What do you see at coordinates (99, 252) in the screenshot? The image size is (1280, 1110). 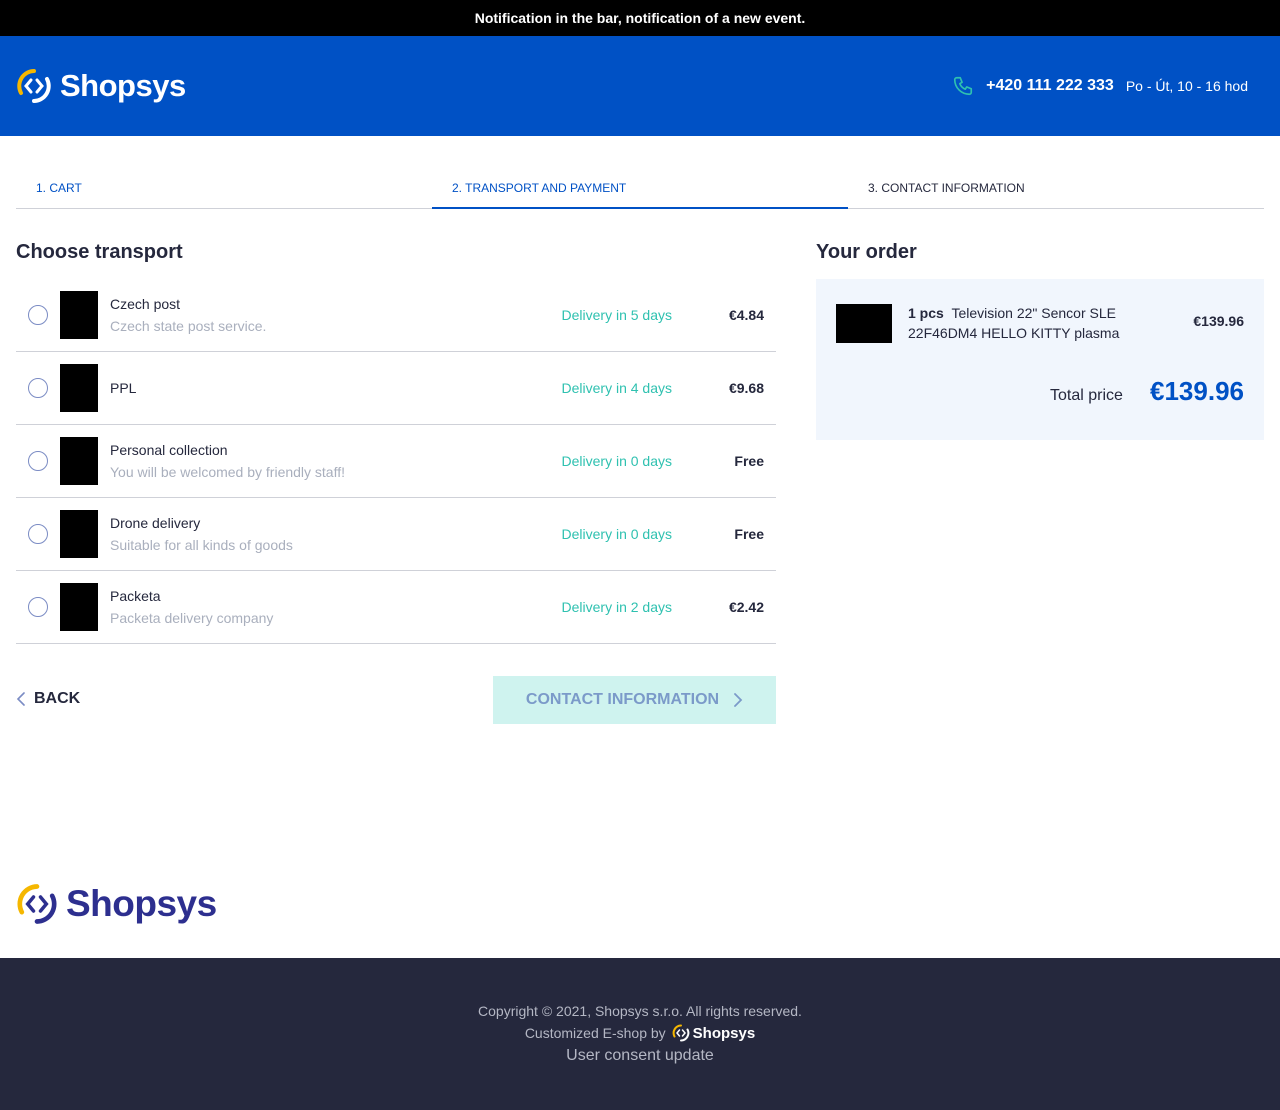 I see `transport-title: Choose transport` at bounding box center [99, 252].